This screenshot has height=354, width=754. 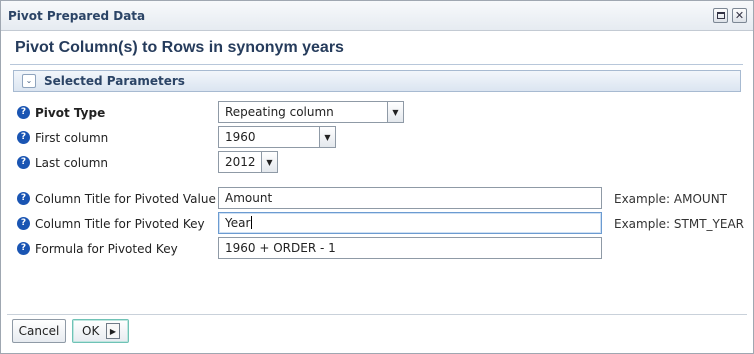 I want to click on play-arrow-icon: ▶, so click(x=113, y=331).